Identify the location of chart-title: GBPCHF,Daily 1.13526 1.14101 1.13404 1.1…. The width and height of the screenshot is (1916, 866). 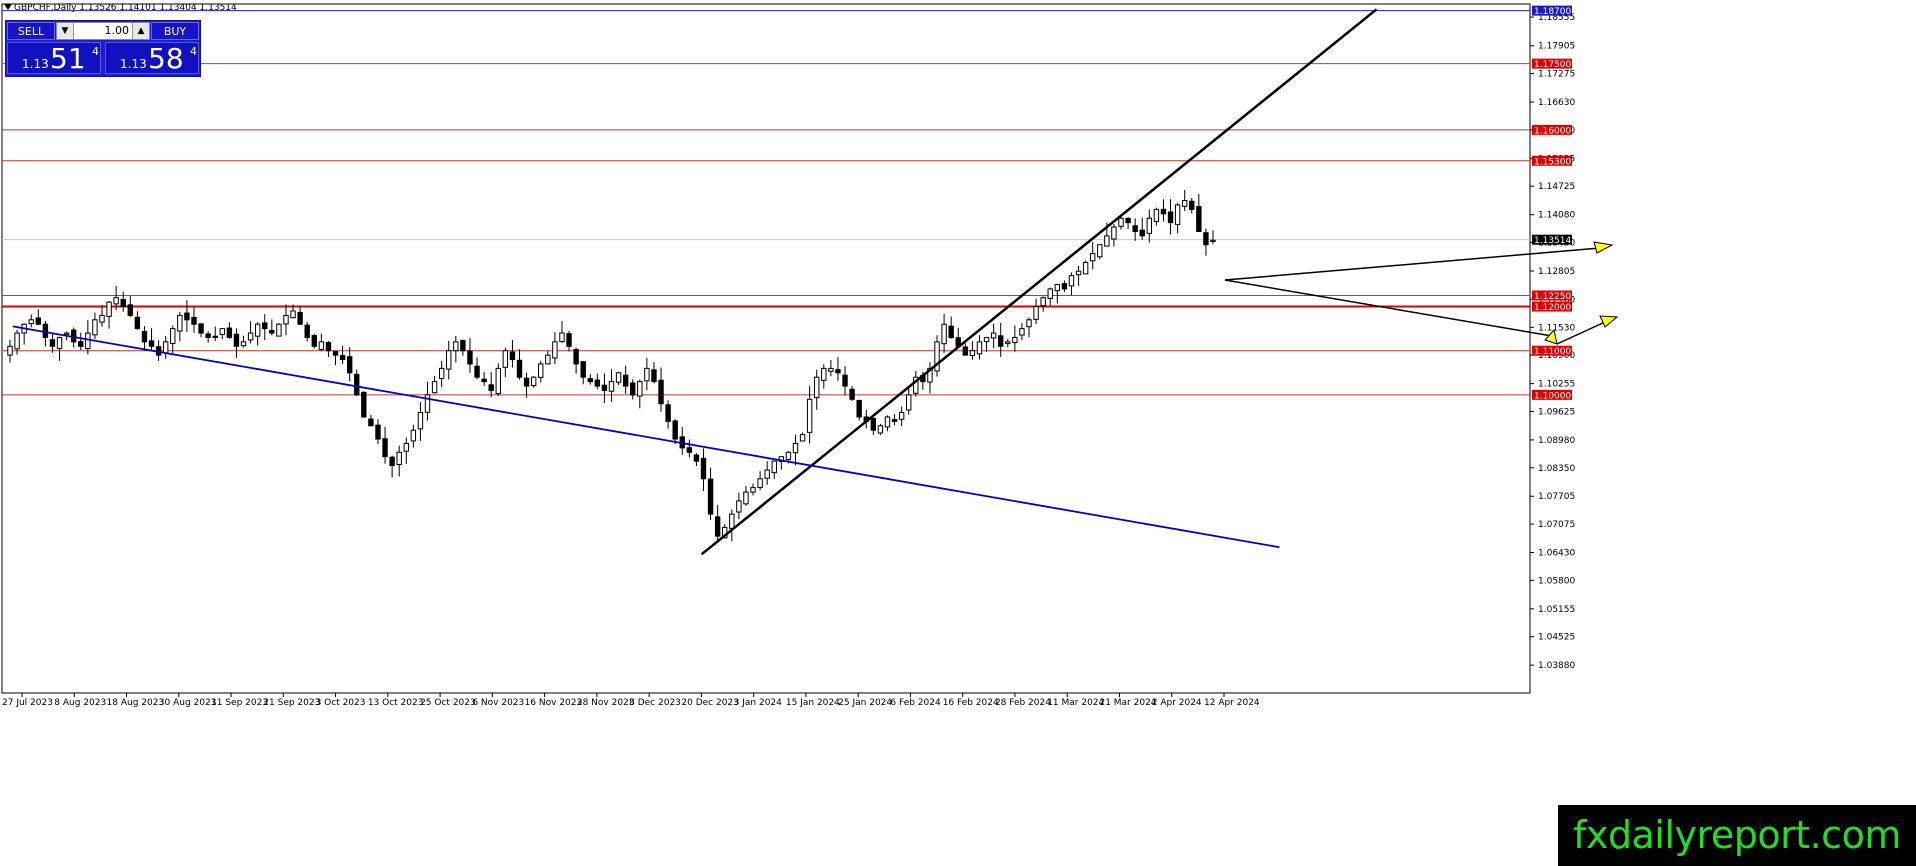
(125, 8).